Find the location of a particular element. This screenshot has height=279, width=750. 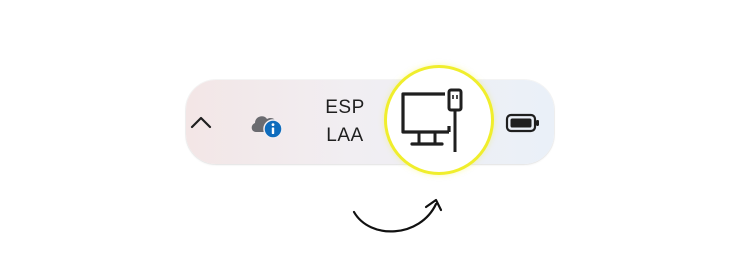

battery-icon is located at coordinates (523, 123).